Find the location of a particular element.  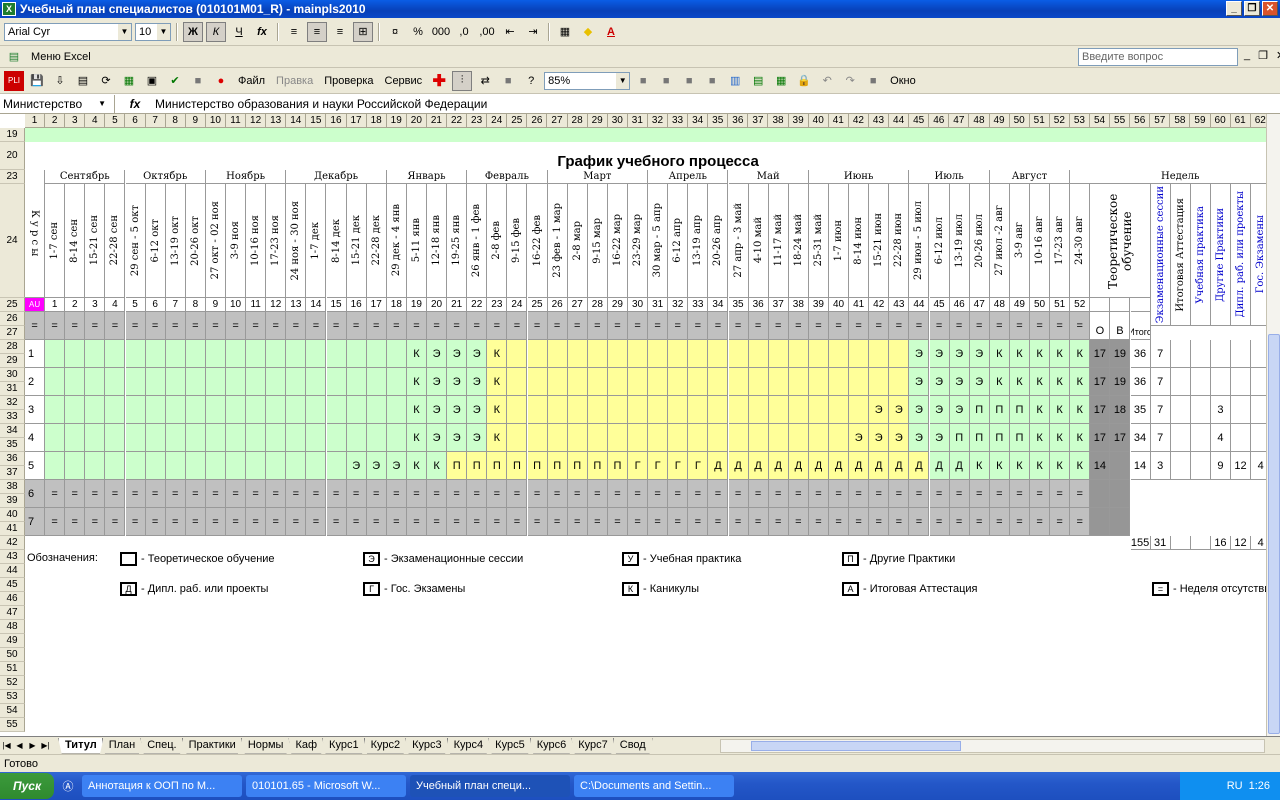

week-label: 8-14 сен is located at coordinates (75, 241).